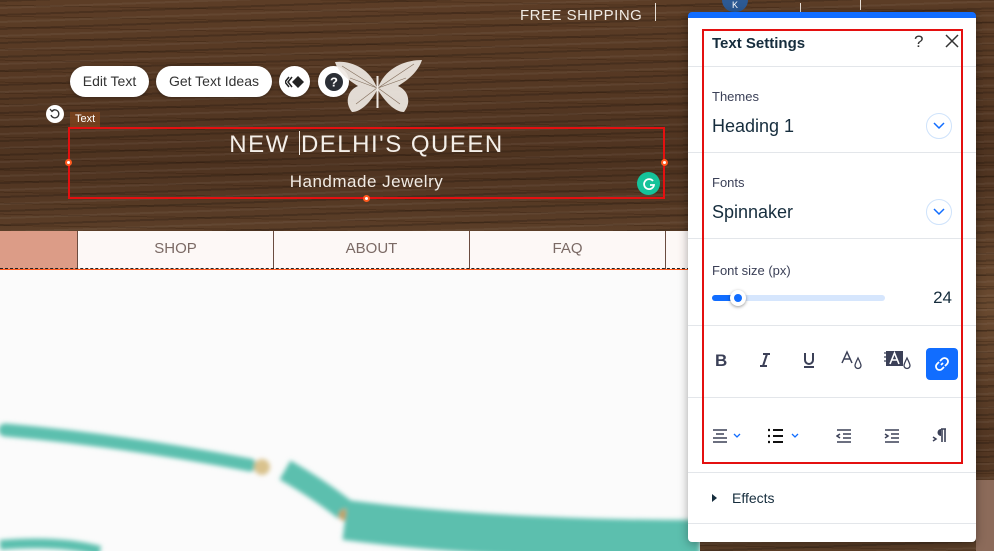 The image size is (994, 551). Describe the element at coordinates (175, 250) in the screenshot. I see `nav-item-shop: SHOP` at that location.